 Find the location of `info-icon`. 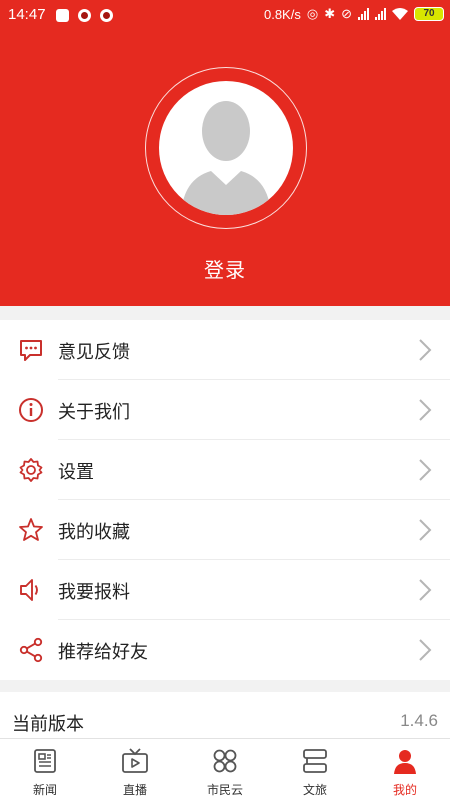

info-icon is located at coordinates (31, 410).